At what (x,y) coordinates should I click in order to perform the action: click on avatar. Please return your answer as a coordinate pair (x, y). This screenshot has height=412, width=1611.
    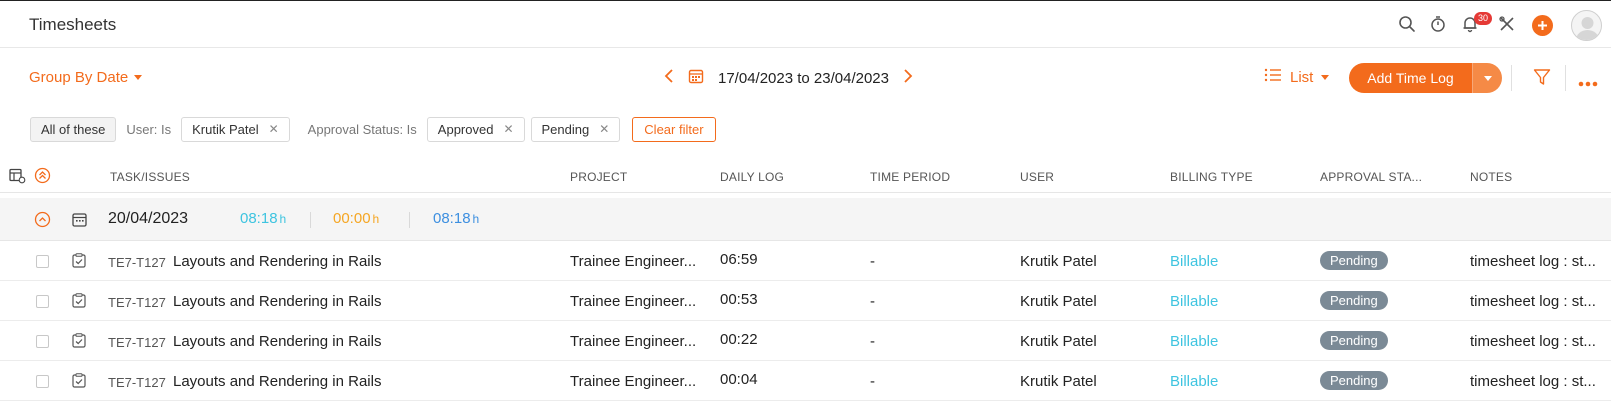
    Looking at the image, I should click on (1586, 25).